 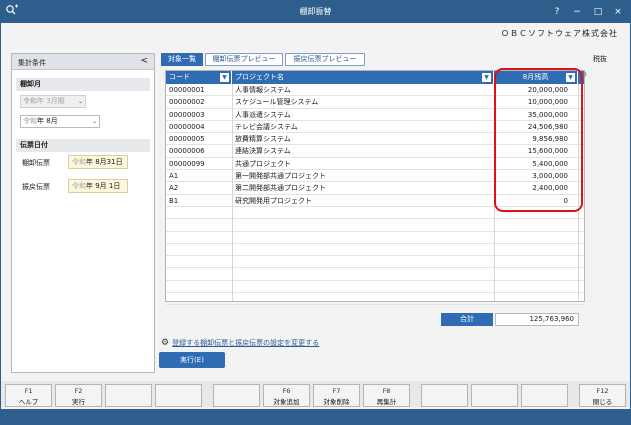 I want to click on tax-excluded-label: 税抜, so click(x=600, y=59).